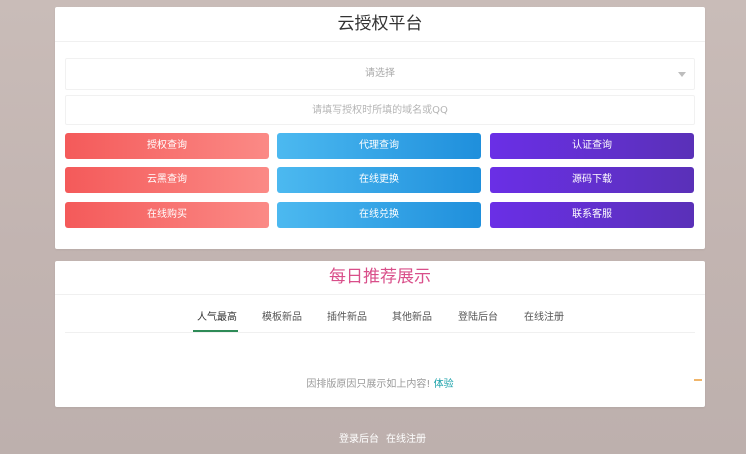 The image size is (746, 454). Describe the element at coordinates (359, 437) in the screenshot. I see `footer-login-link: 登录后台` at that location.